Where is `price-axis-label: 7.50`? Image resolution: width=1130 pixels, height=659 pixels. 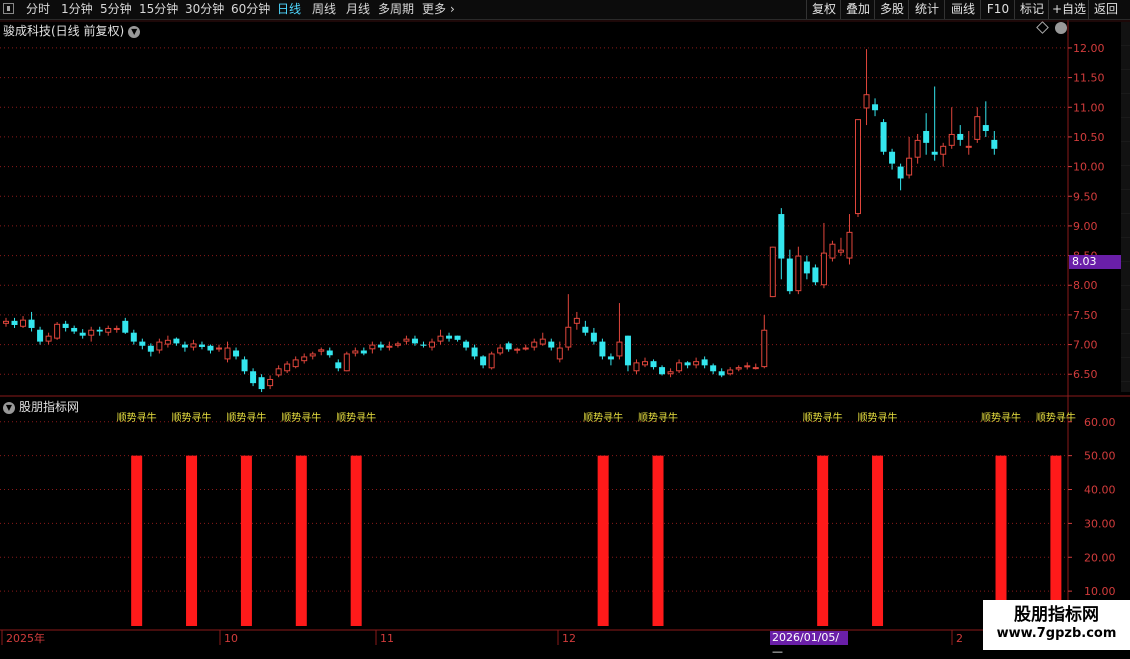
price-axis-label: 7.50 is located at coordinates (1085, 315).